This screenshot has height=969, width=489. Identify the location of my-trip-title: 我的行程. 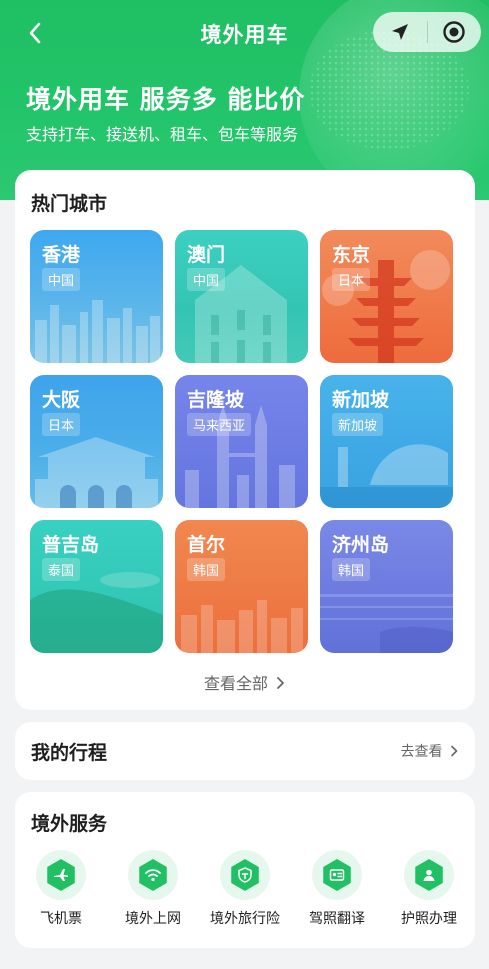
(69, 753).